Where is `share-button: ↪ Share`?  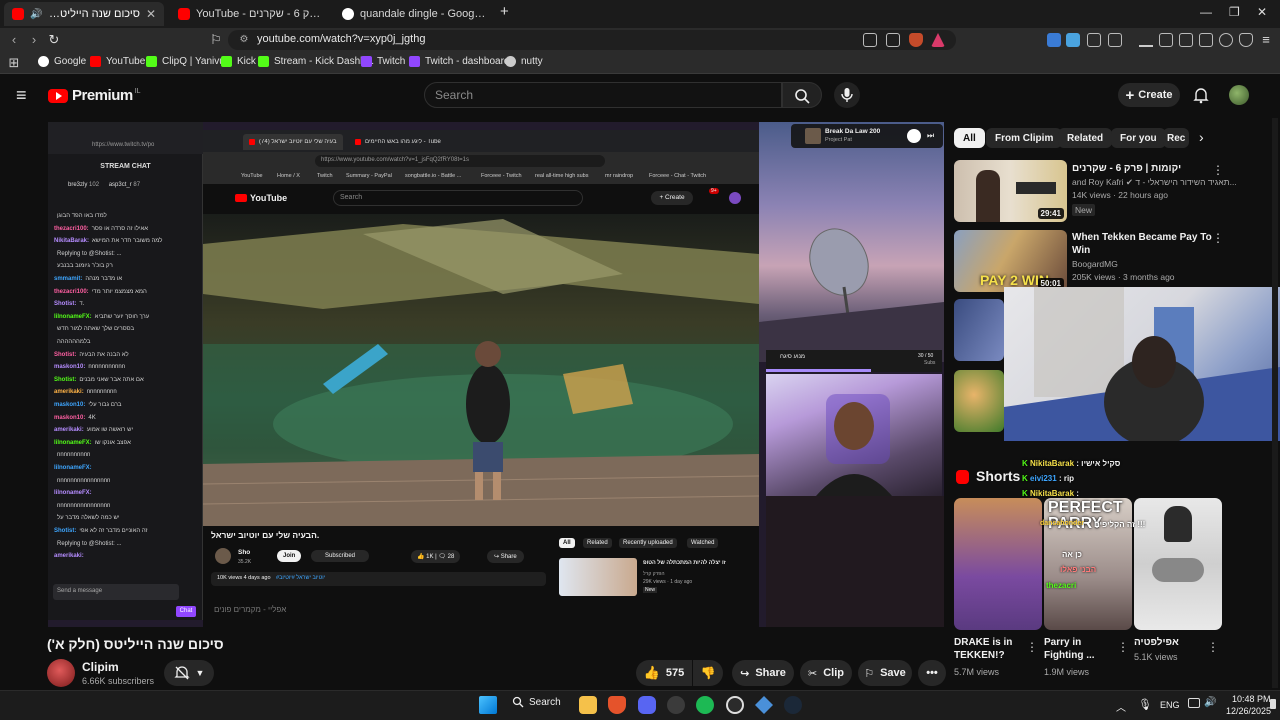 share-button: ↪ Share is located at coordinates (763, 673).